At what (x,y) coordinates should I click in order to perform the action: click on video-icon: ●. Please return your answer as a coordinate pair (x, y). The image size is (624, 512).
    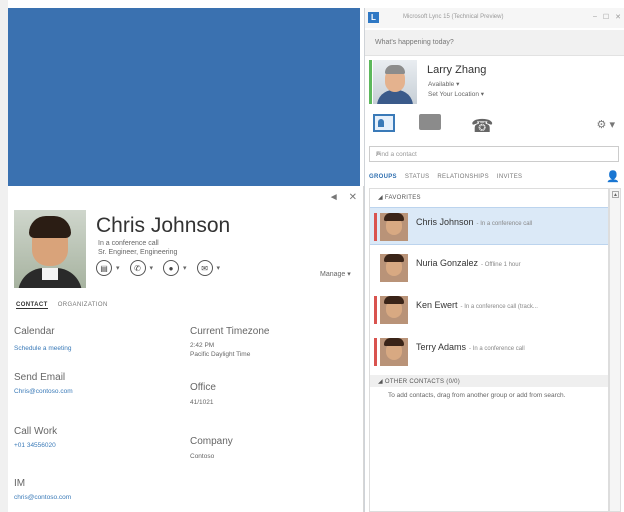
    Looking at the image, I should click on (171, 268).